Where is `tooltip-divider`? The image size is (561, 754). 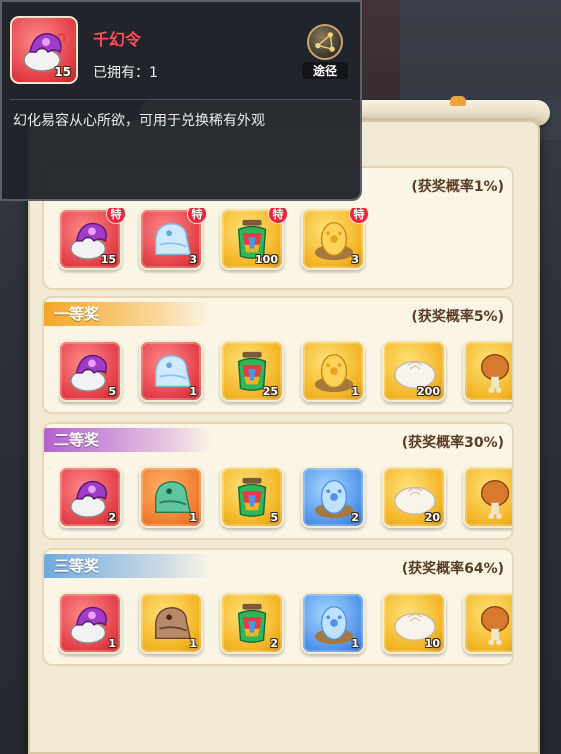
tooltip-divider is located at coordinates (181, 99).